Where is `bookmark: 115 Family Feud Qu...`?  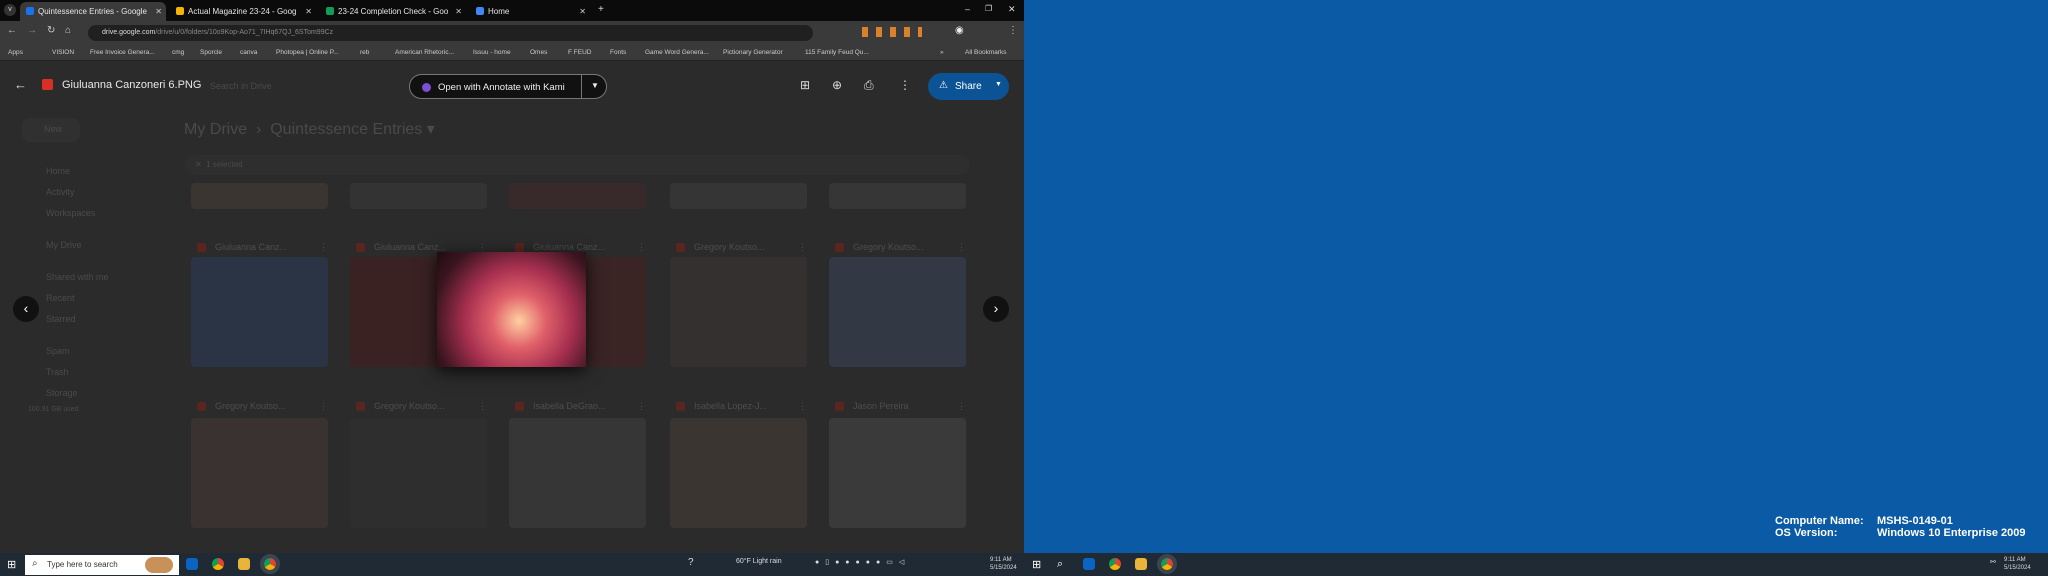 bookmark: 115 Family Feud Qu... is located at coordinates (837, 52).